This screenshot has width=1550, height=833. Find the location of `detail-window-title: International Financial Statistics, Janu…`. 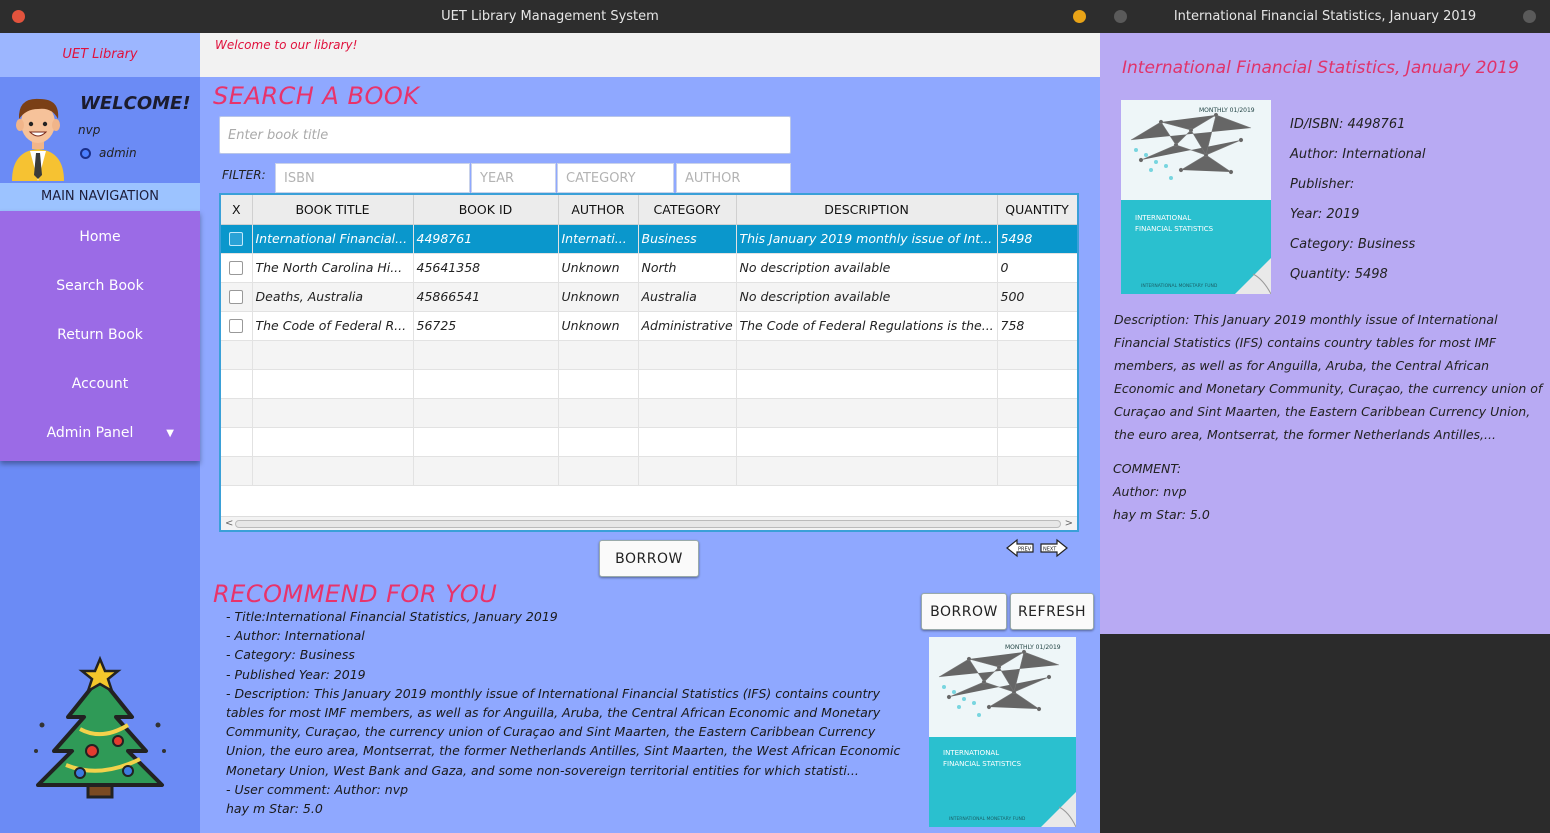

detail-window-title: International Financial Statistics, Janu… is located at coordinates (1325, 16).